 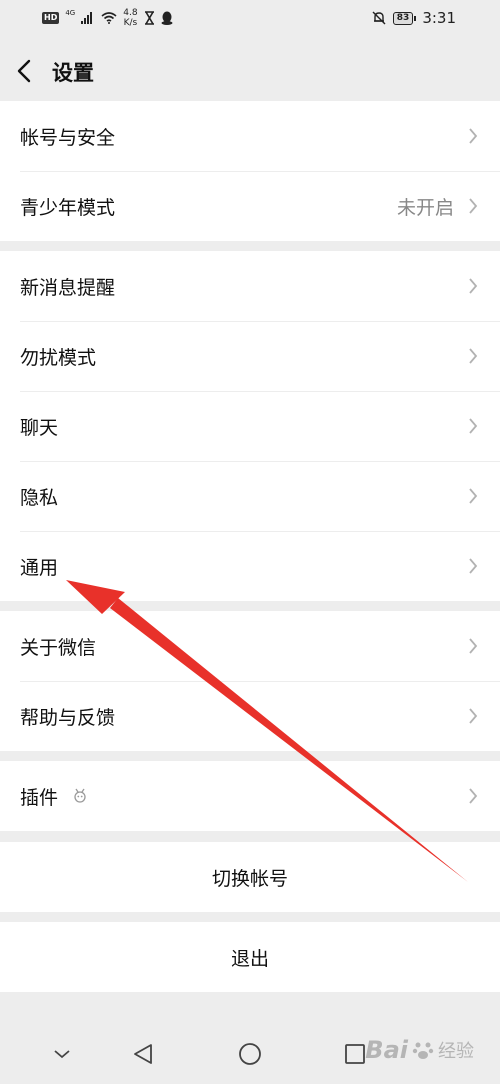 I want to click on speed-value: 4.8, so click(x=130, y=13).